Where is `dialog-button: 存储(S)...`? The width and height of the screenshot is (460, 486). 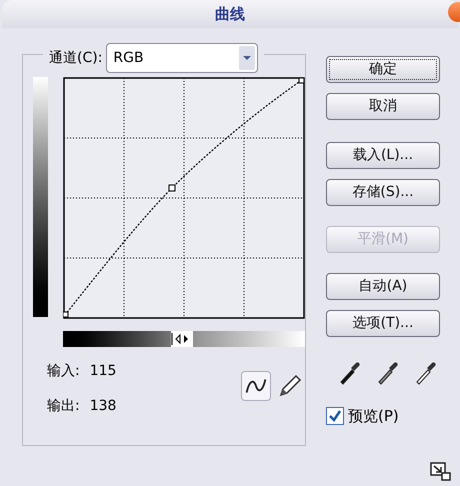 dialog-button: 存储(S)... is located at coordinates (383, 192).